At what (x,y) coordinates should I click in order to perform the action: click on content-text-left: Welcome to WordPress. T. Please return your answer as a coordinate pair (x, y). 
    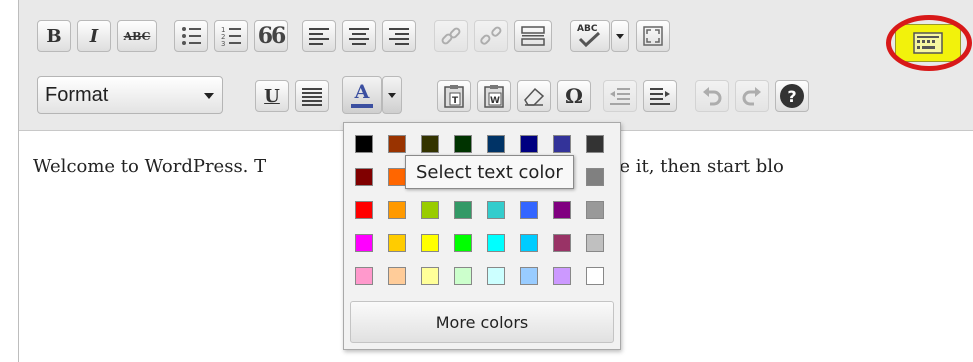
    Looking at the image, I should click on (150, 166).